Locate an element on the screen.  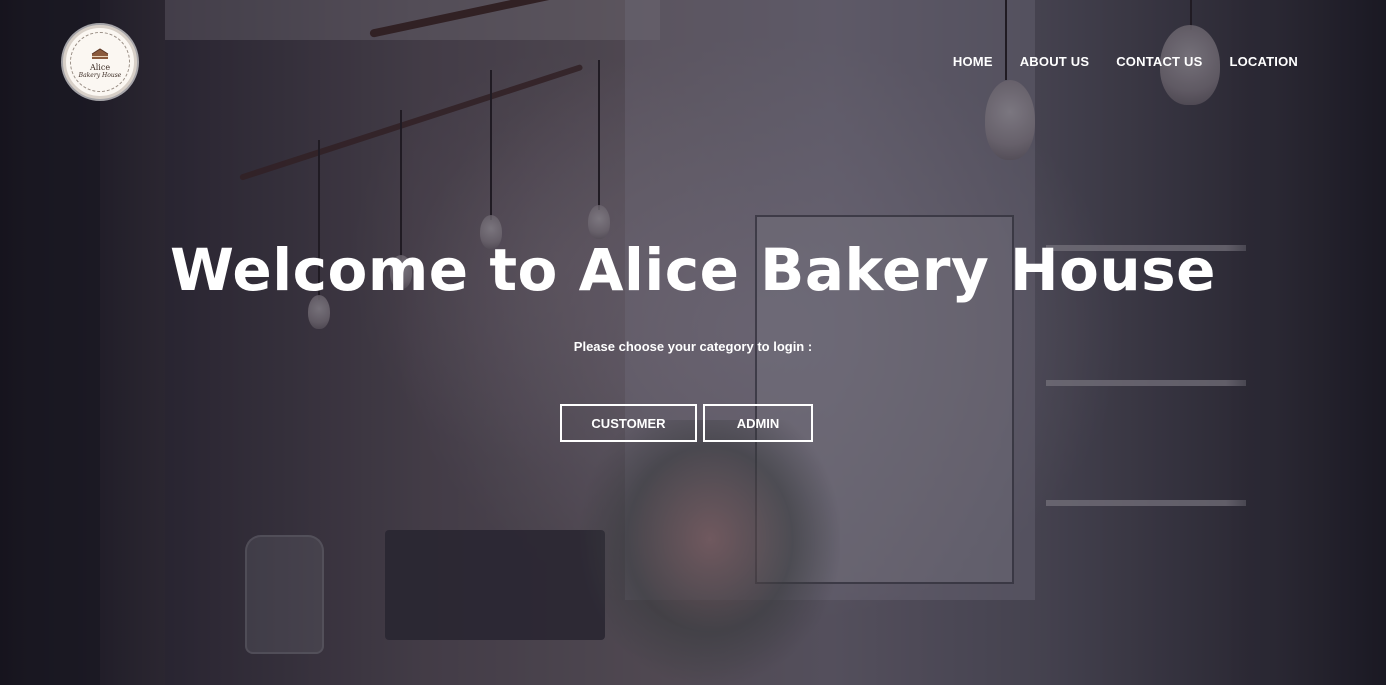
logo-ring is located at coordinates (100, 62).